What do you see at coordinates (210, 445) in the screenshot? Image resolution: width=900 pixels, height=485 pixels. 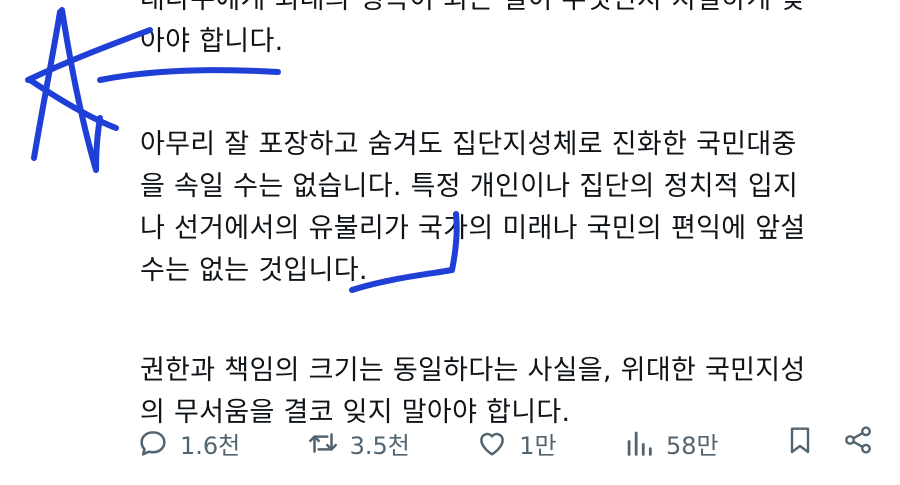 I see `reply-count: 1.6천` at bounding box center [210, 445].